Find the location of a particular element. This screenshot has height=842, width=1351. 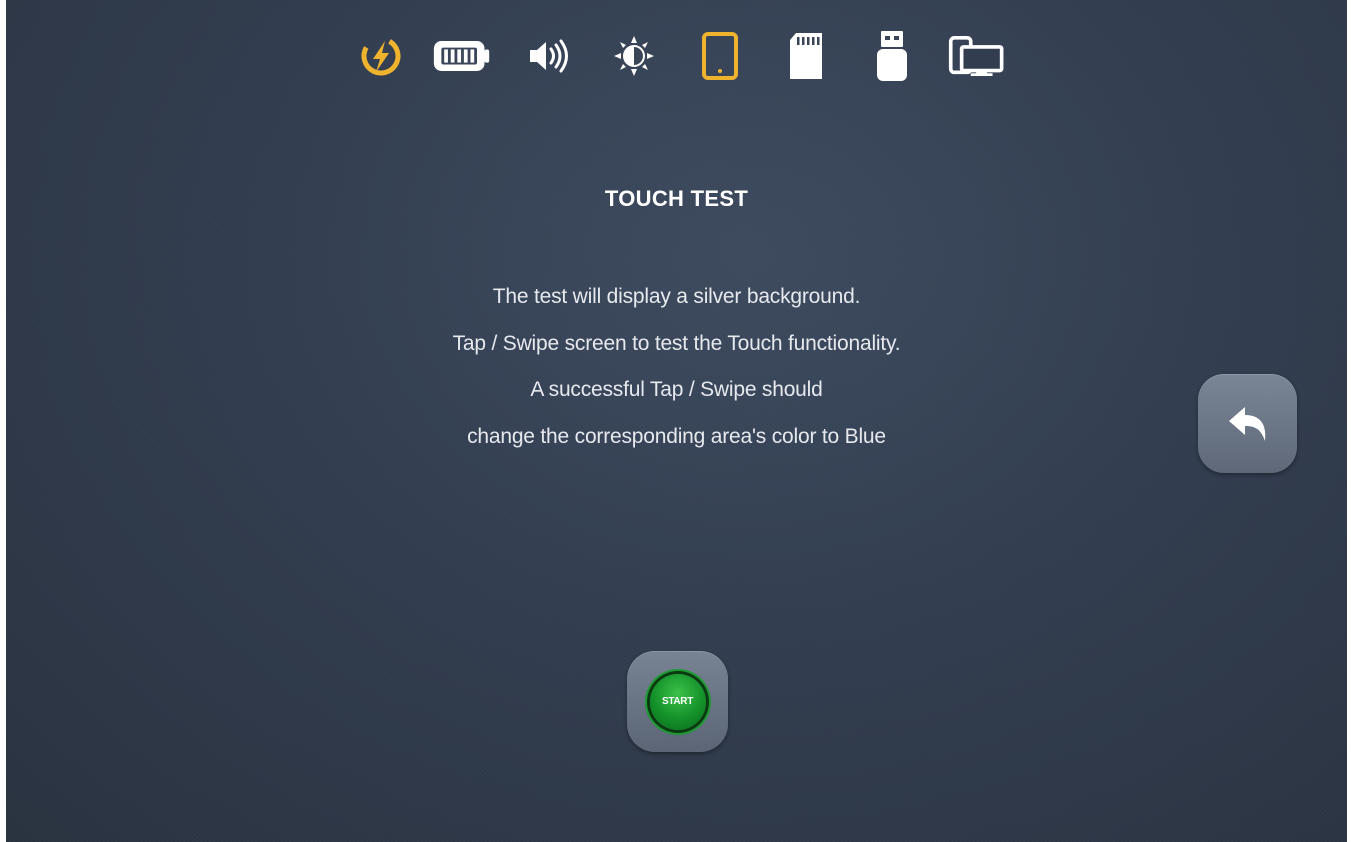

start-button: START is located at coordinates (677, 701).